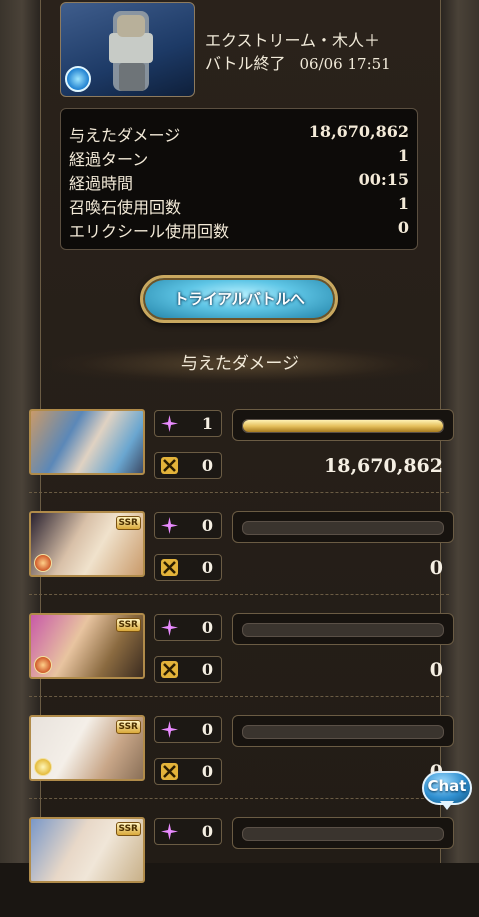  What do you see at coordinates (43, 767) in the screenshot?
I see `light-element-icon` at bounding box center [43, 767].